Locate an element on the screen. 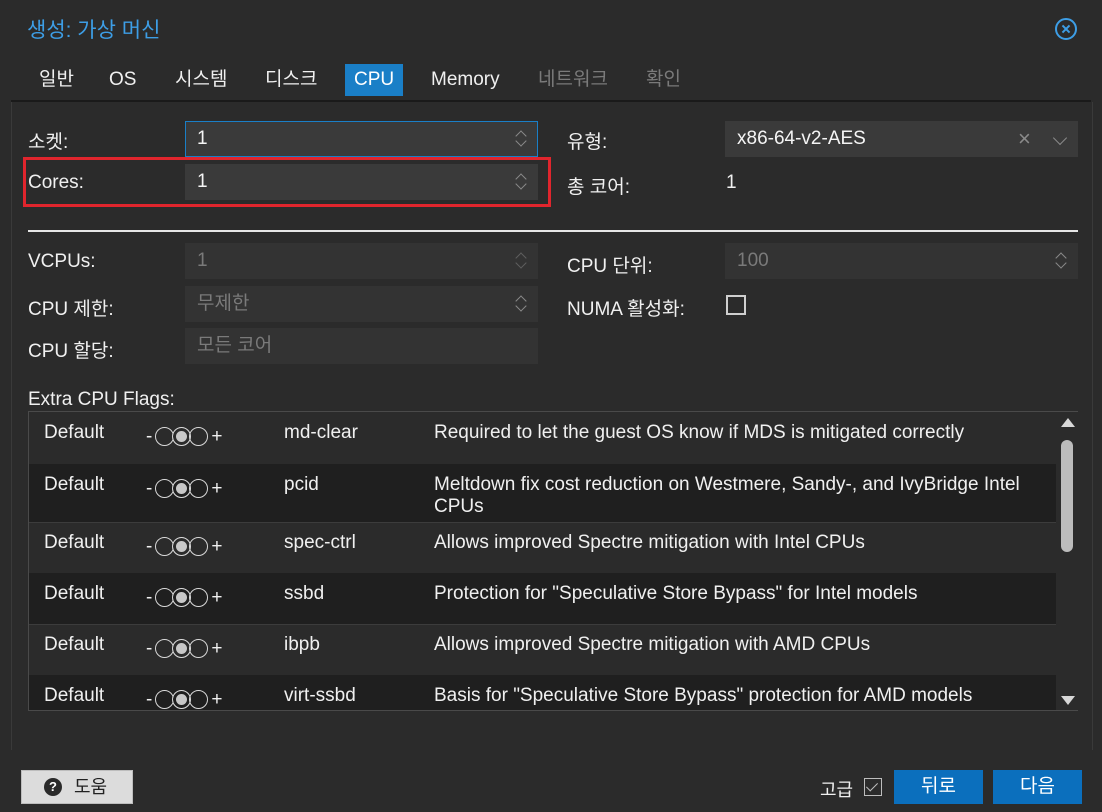  numa-checkbox is located at coordinates (736, 305).